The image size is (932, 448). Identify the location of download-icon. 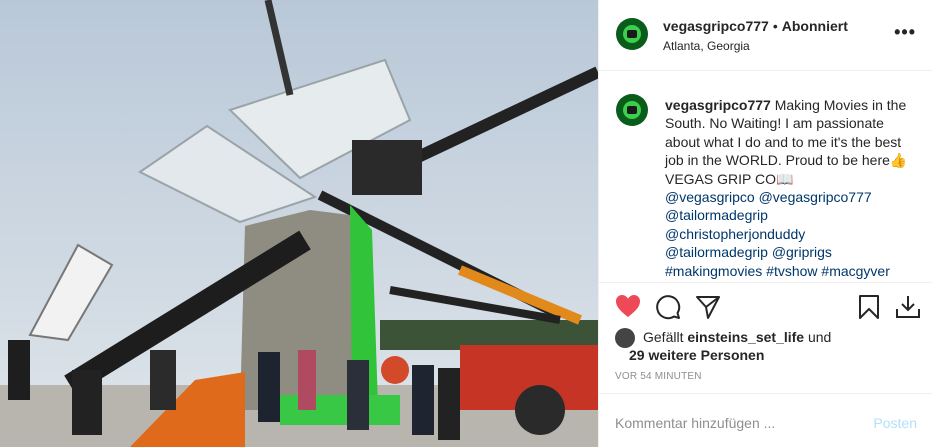
(908, 307).